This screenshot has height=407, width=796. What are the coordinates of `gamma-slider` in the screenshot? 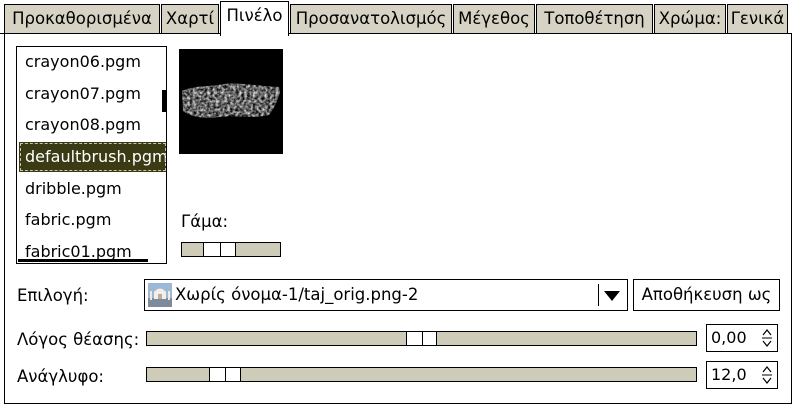 It's located at (231, 249).